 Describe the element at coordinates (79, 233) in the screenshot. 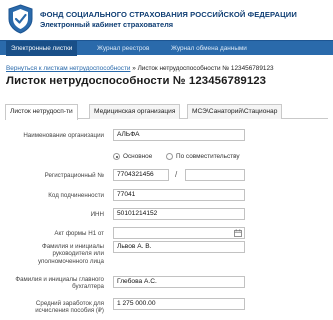

I see `act-h1-label: Акт формы Н1 от` at that location.